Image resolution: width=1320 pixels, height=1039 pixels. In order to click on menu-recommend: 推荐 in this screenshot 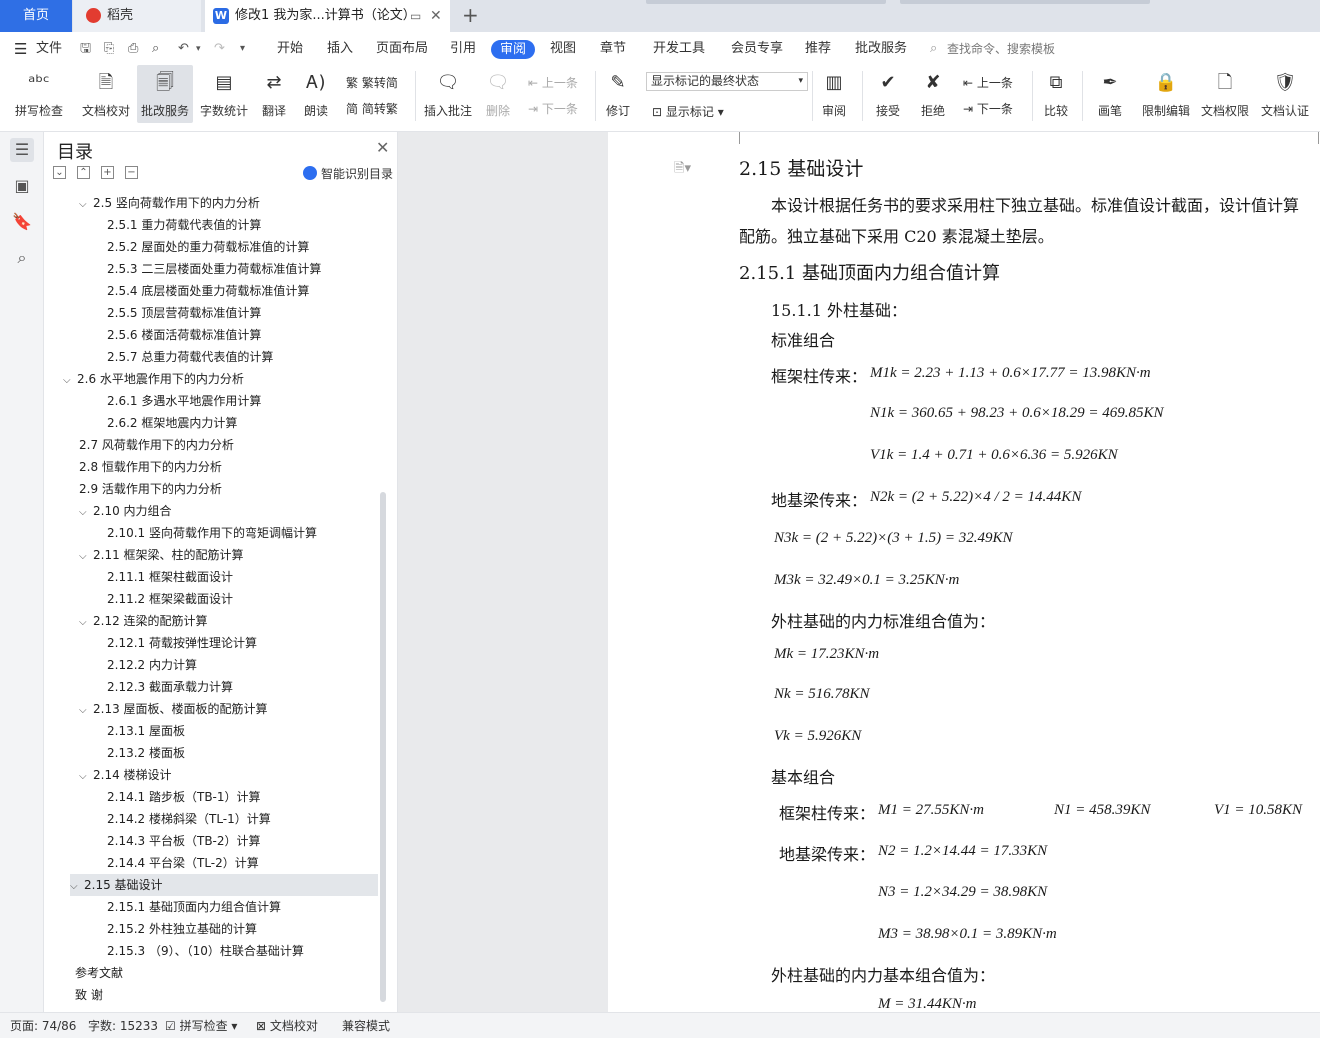, I will do `click(818, 49)`.